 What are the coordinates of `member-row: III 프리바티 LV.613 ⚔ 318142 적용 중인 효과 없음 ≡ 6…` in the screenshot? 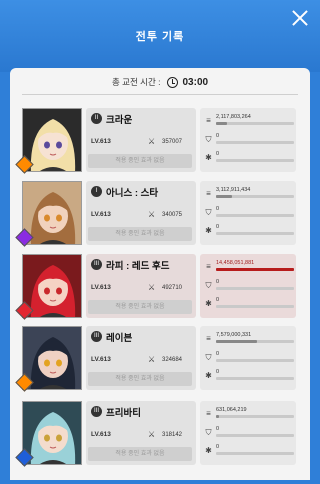 It's located at (158, 435).